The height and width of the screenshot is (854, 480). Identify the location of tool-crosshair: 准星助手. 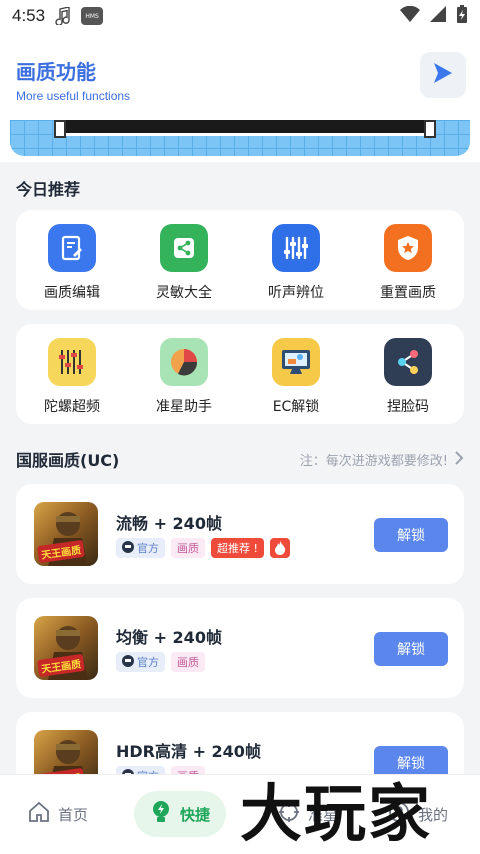
(184, 377).